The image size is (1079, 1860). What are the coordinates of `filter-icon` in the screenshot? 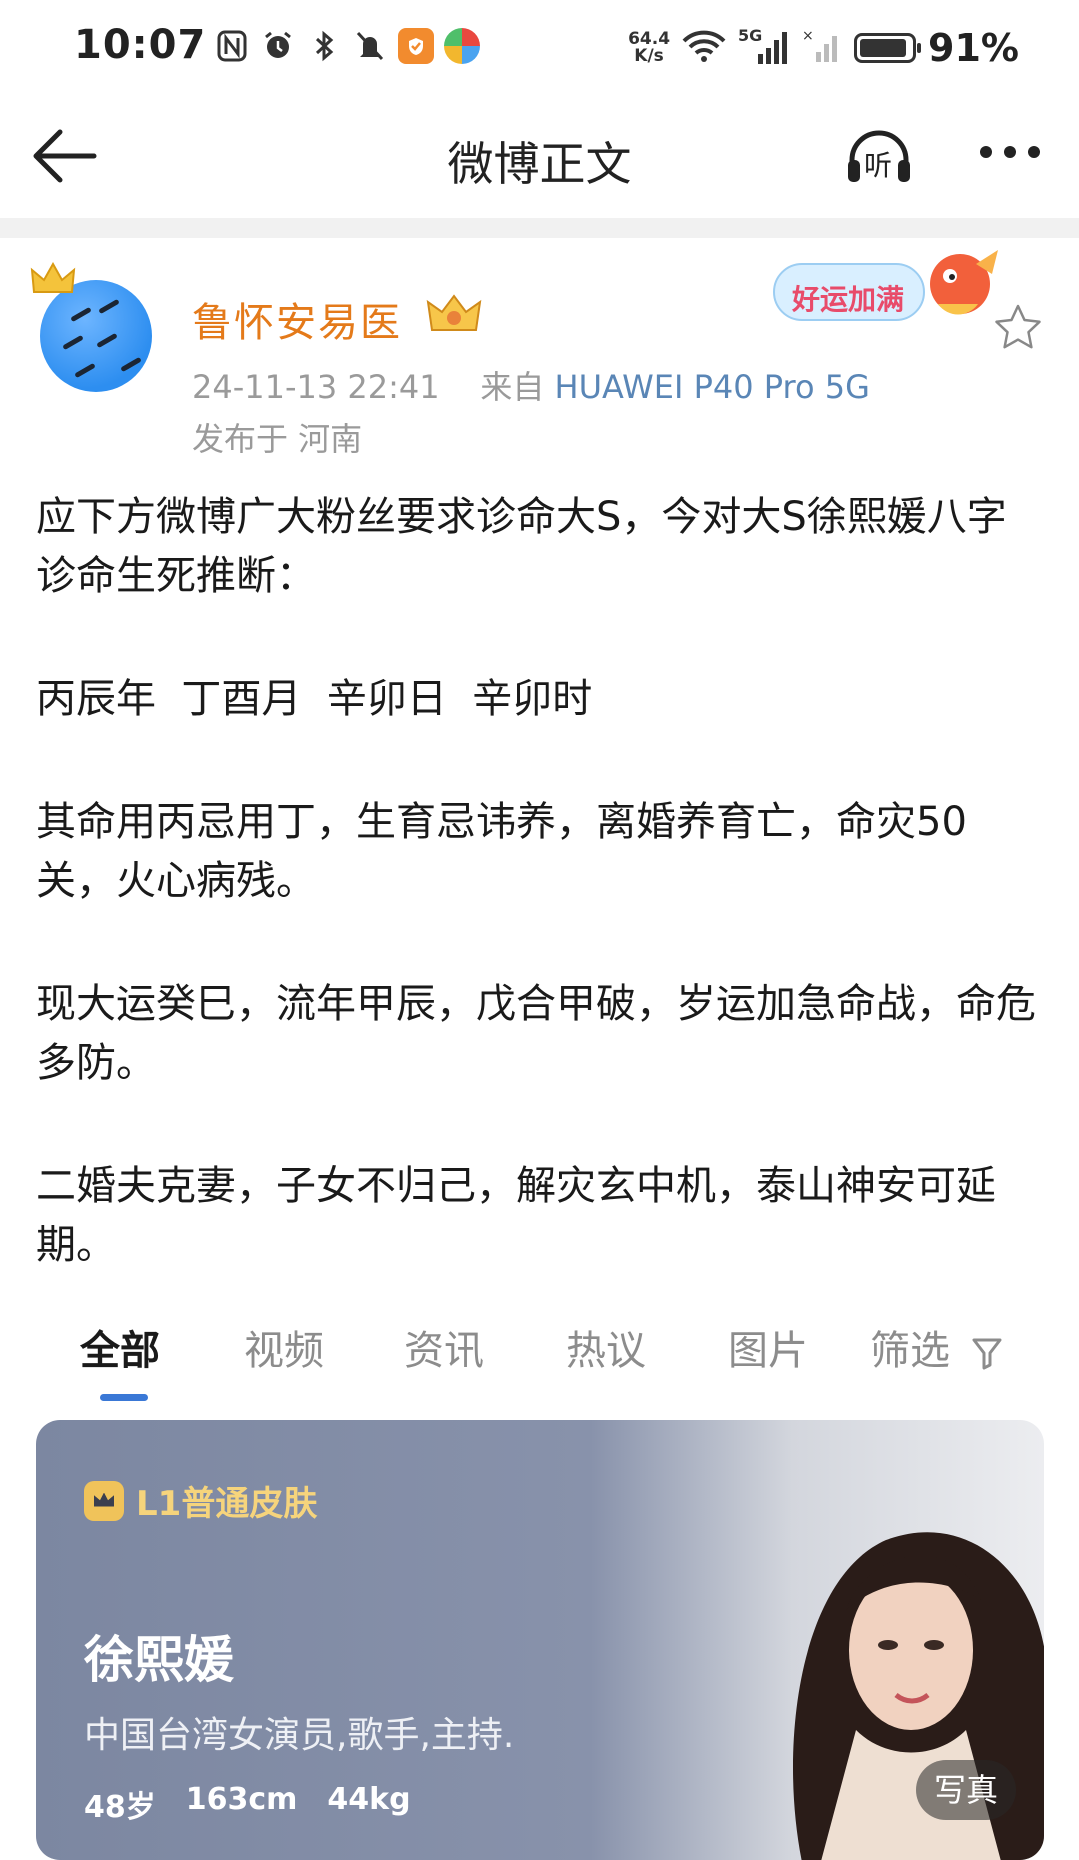 It's located at (987, 1354).